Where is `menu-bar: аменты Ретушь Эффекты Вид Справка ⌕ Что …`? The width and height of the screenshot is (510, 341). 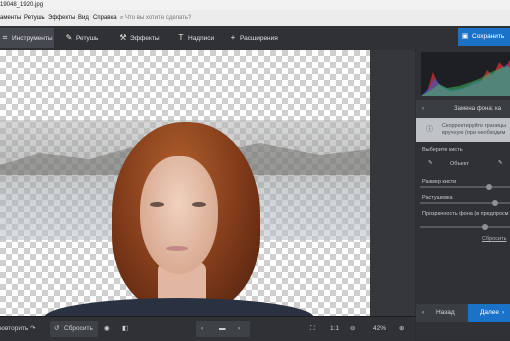 menu-bar: аменты Ретушь Эффекты Вид Справка ⌕ Что … is located at coordinates (255, 18).